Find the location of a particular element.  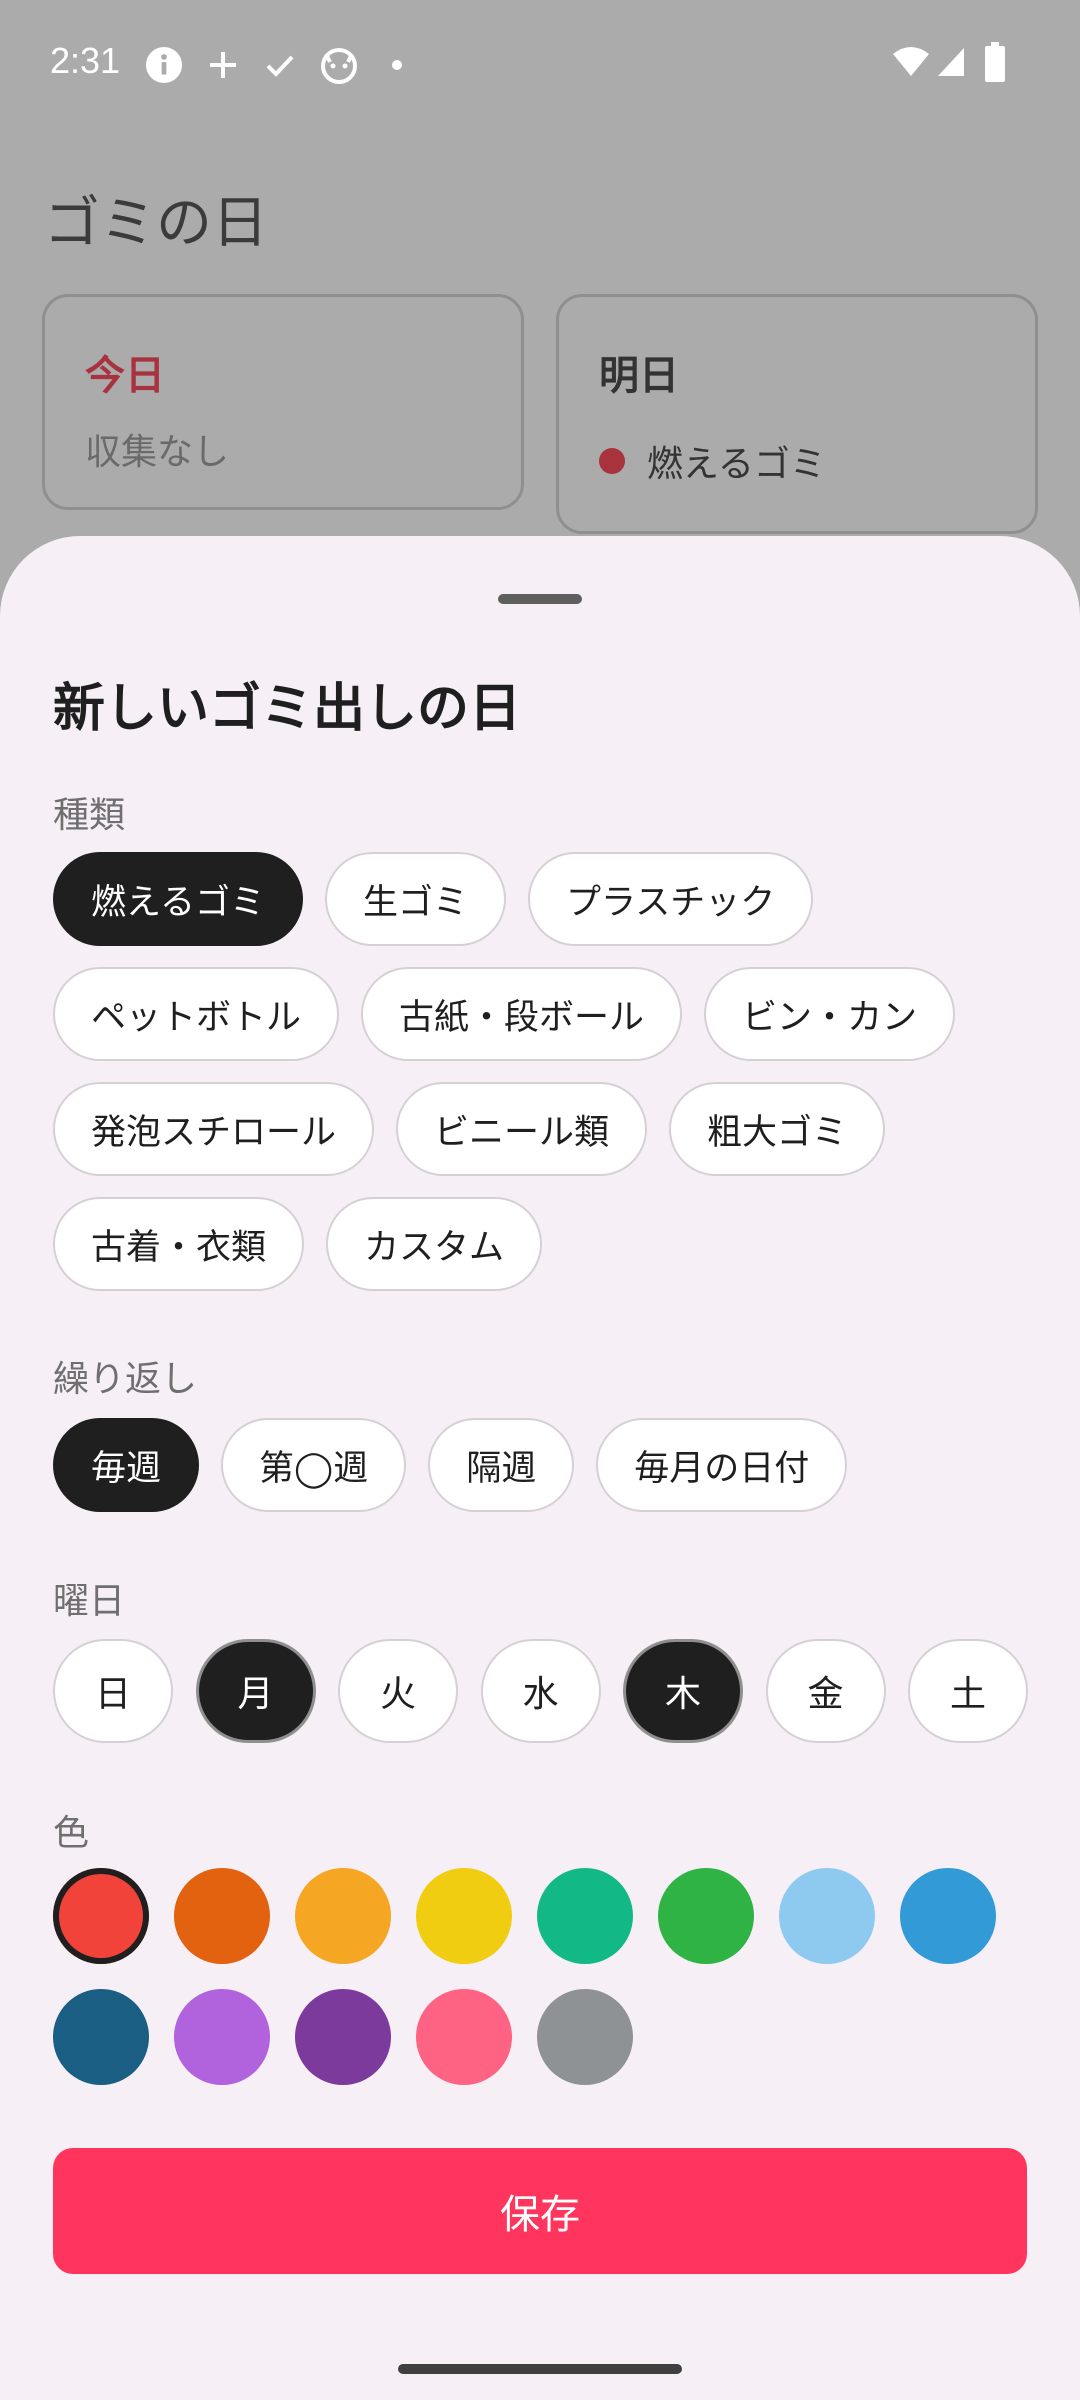

type-chip: 生ゴミ is located at coordinates (415, 899).